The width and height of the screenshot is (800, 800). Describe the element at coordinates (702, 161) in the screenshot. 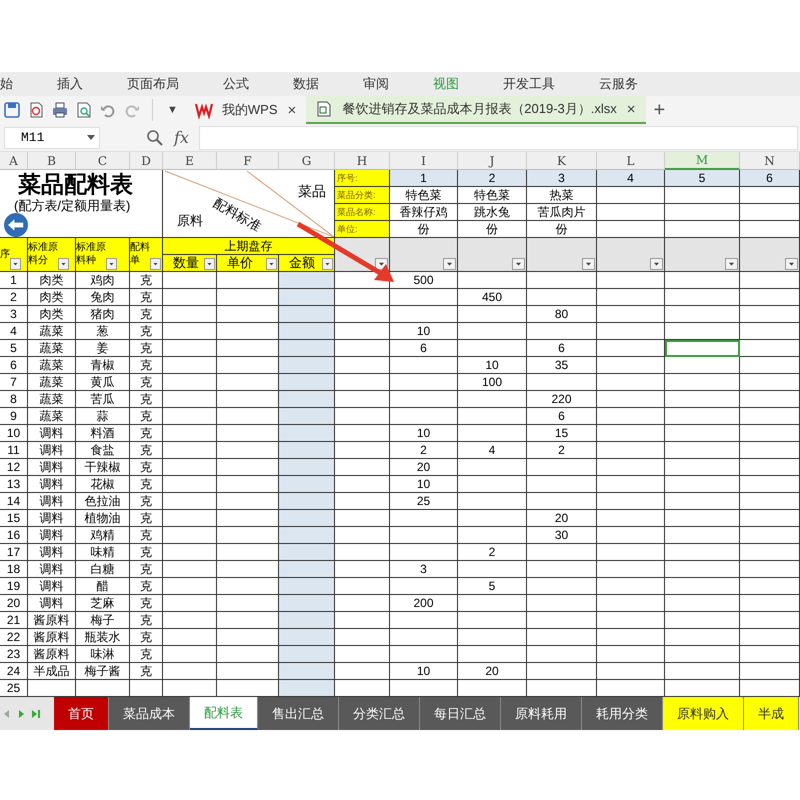

I see `column-header: M` at that location.